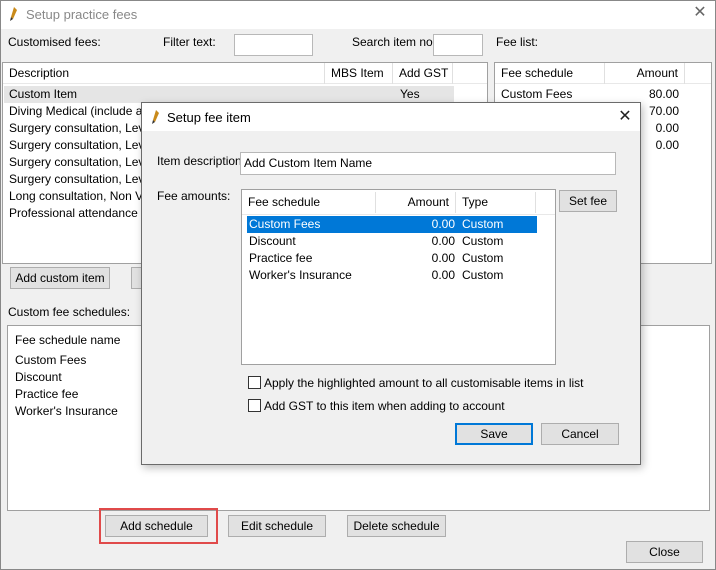 The width and height of the screenshot is (716, 570). Describe the element at coordinates (194, 196) in the screenshot. I see `fee-amounts-label: Fee amounts:` at that location.